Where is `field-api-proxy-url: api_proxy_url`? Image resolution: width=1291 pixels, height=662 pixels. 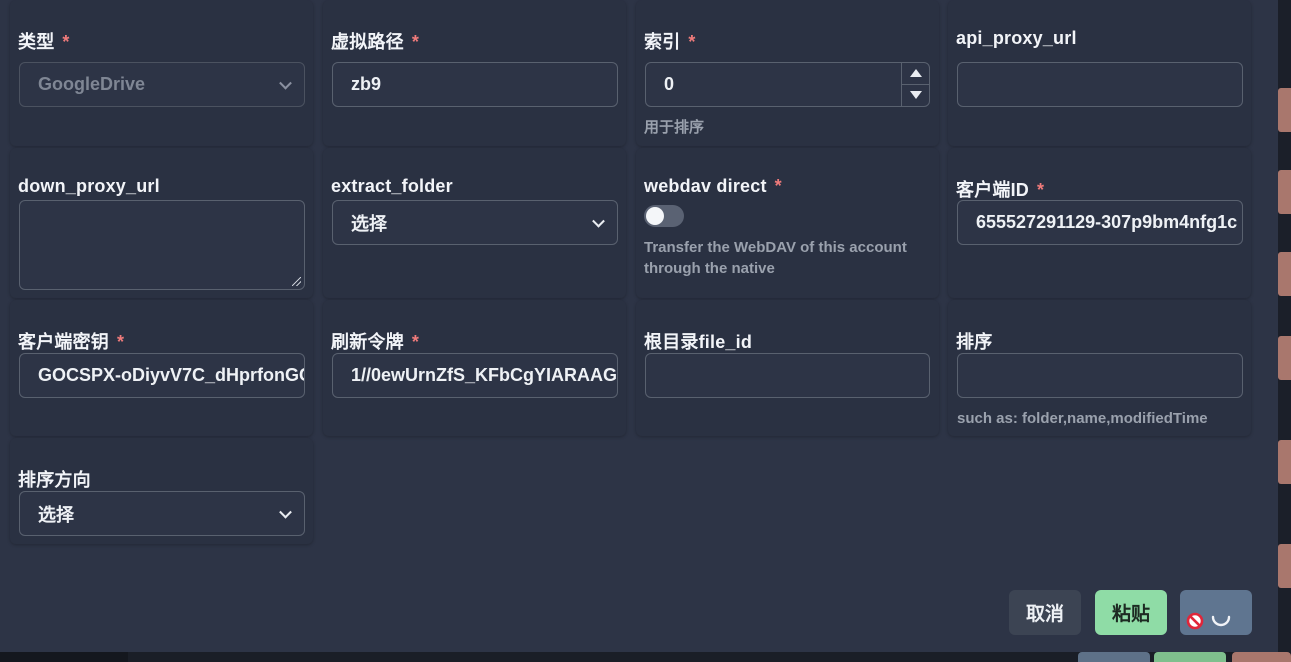
field-api-proxy-url: api_proxy_url is located at coordinates (1099, 73).